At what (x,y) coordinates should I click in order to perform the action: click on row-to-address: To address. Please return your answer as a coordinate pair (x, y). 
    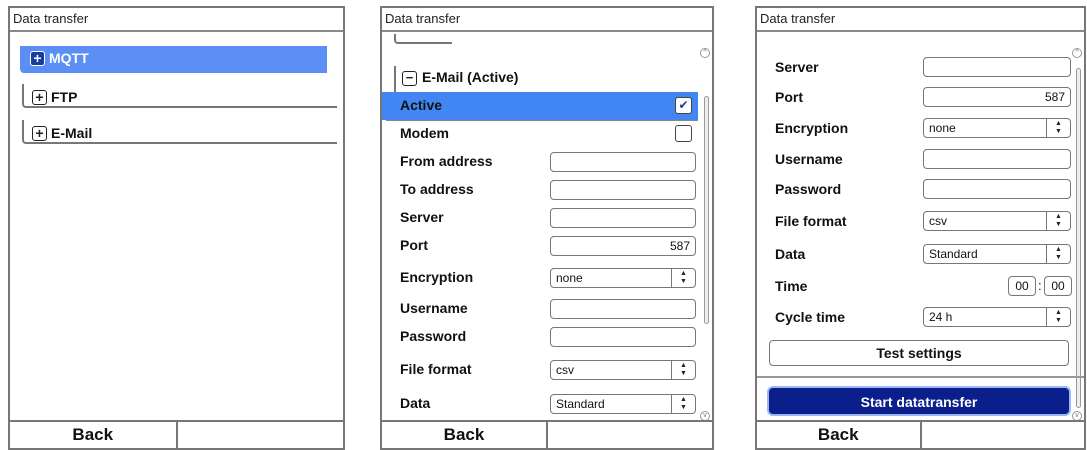
    Looking at the image, I should click on (547, 190).